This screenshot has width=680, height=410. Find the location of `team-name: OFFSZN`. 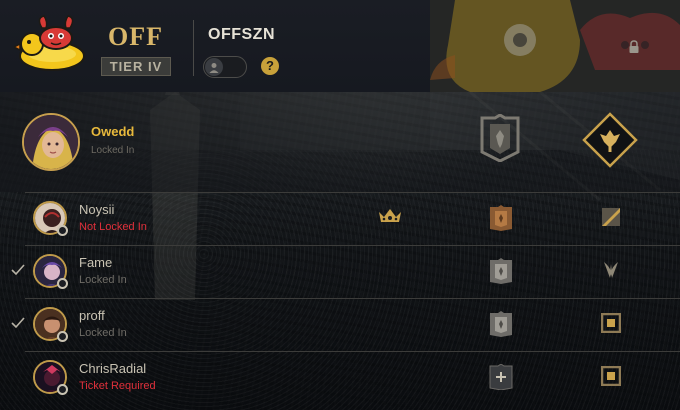

team-name: OFFSZN is located at coordinates (241, 34).